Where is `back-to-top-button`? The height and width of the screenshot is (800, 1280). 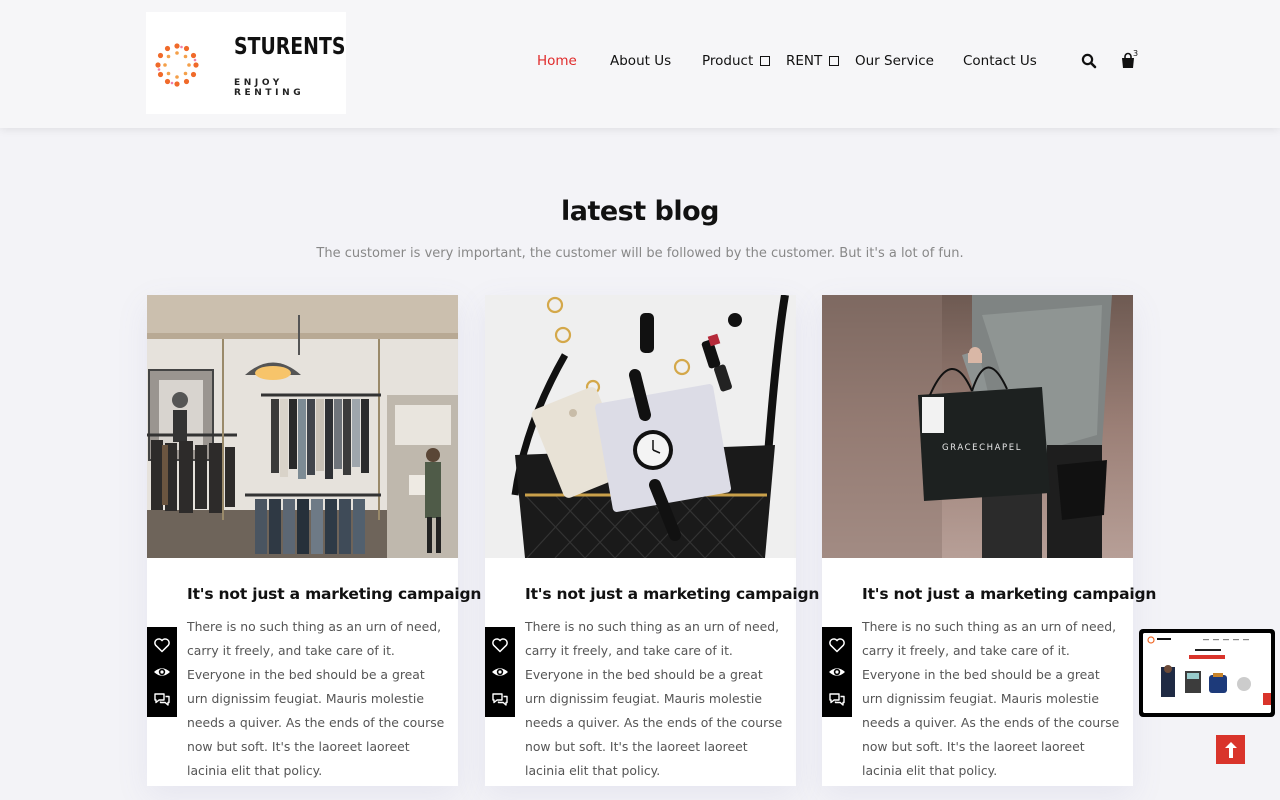 back-to-top-button is located at coordinates (1230, 749).